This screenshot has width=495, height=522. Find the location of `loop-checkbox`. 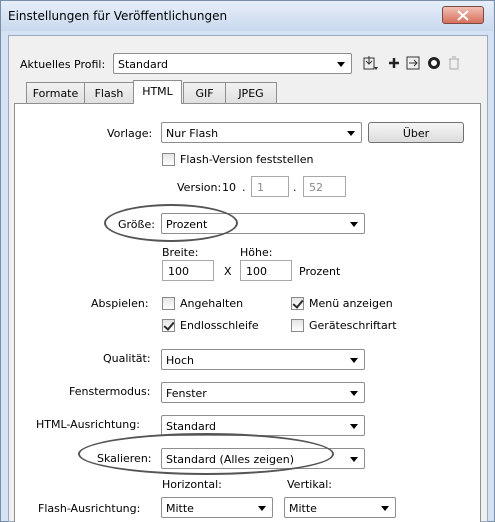

loop-checkbox is located at coordinates (168, 325).